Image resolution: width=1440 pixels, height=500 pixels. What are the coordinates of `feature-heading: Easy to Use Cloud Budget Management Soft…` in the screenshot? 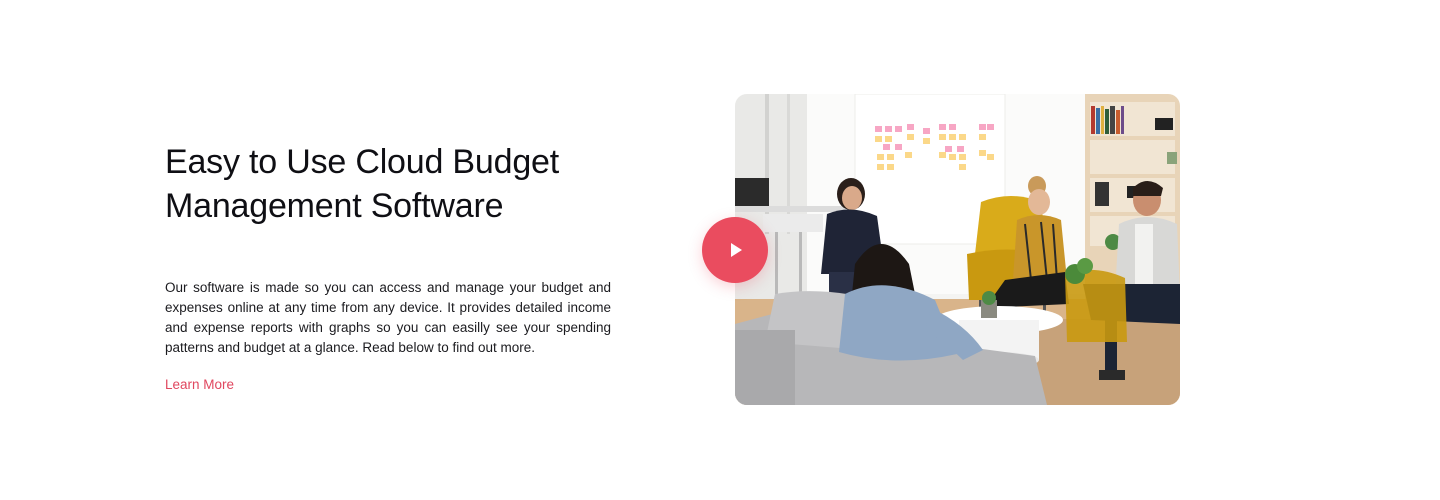 It's located at (388, 184).